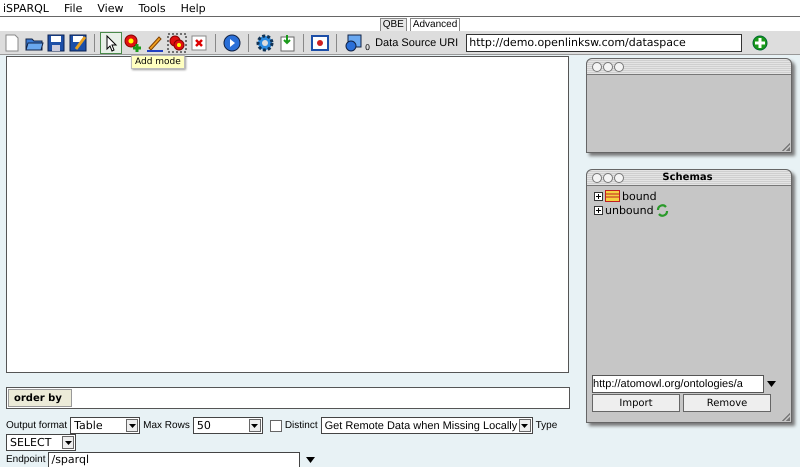  I want to click on option-label: Endpoint, so click(26, 459).